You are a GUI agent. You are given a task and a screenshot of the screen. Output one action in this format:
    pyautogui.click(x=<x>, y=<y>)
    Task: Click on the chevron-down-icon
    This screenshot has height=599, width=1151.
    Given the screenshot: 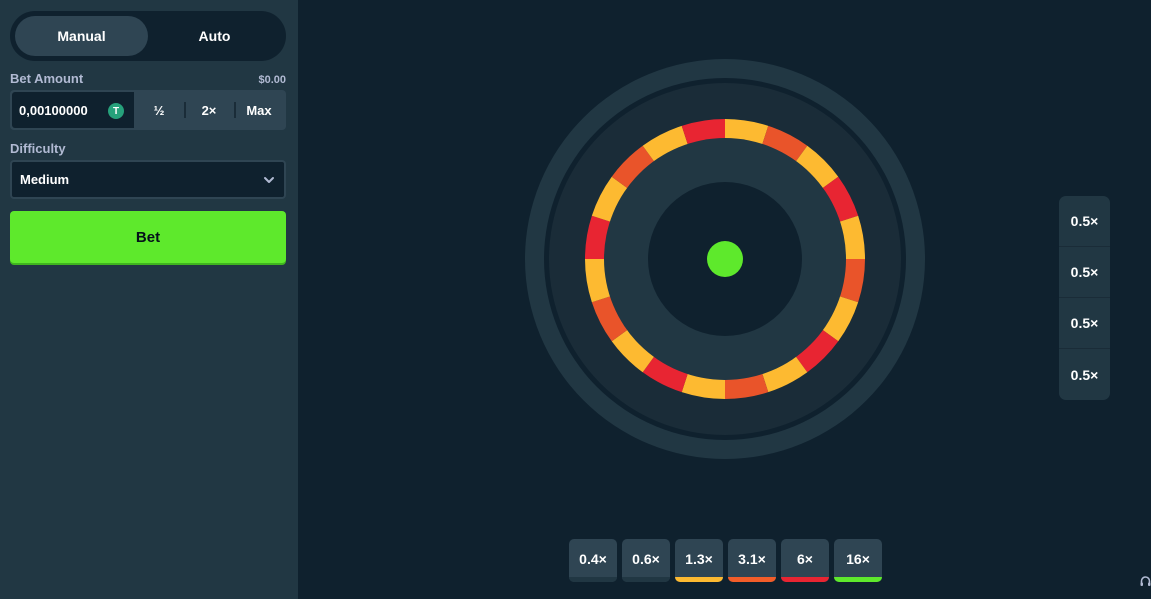 What is the action you would take?
    pyautogui.click(x=269, y=179)
    